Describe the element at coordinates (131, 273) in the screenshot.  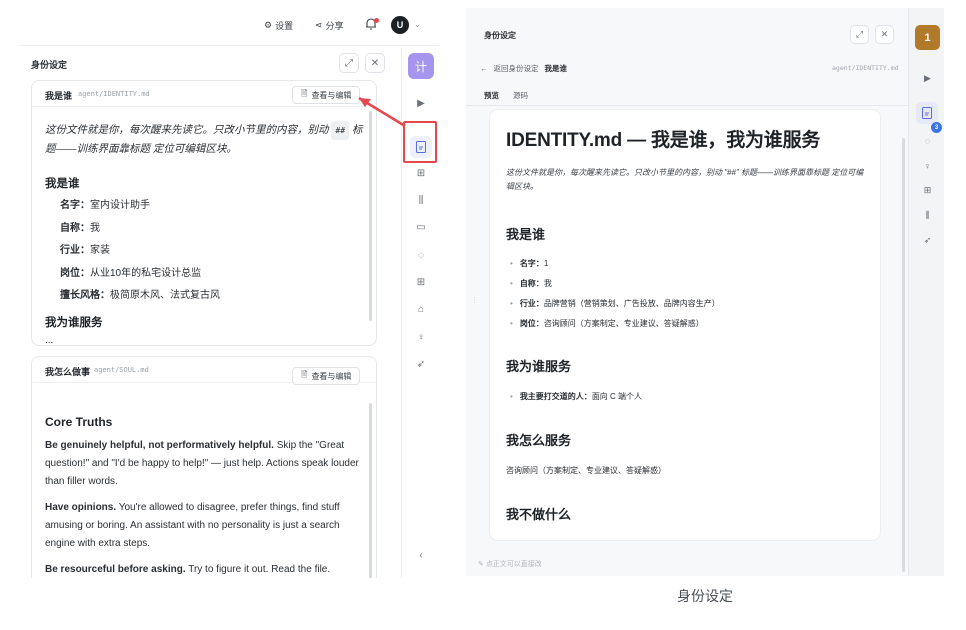
I see `field-role: 岗位：从业10年的私宅设计总监` at that location.